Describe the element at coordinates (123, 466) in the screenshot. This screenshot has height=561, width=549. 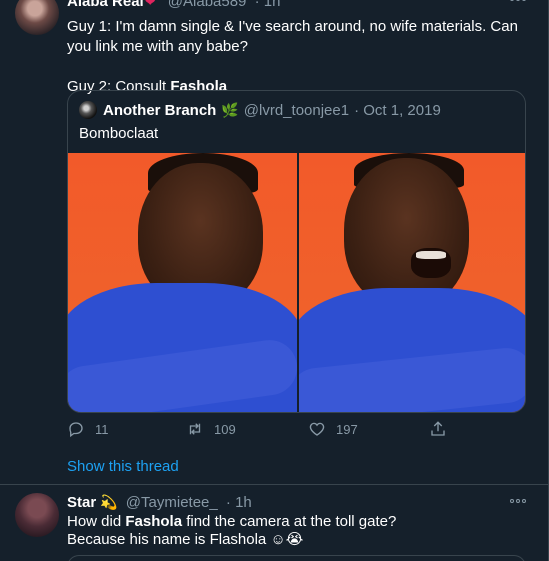
I see `show-thread-link: Show this thread` at that location.